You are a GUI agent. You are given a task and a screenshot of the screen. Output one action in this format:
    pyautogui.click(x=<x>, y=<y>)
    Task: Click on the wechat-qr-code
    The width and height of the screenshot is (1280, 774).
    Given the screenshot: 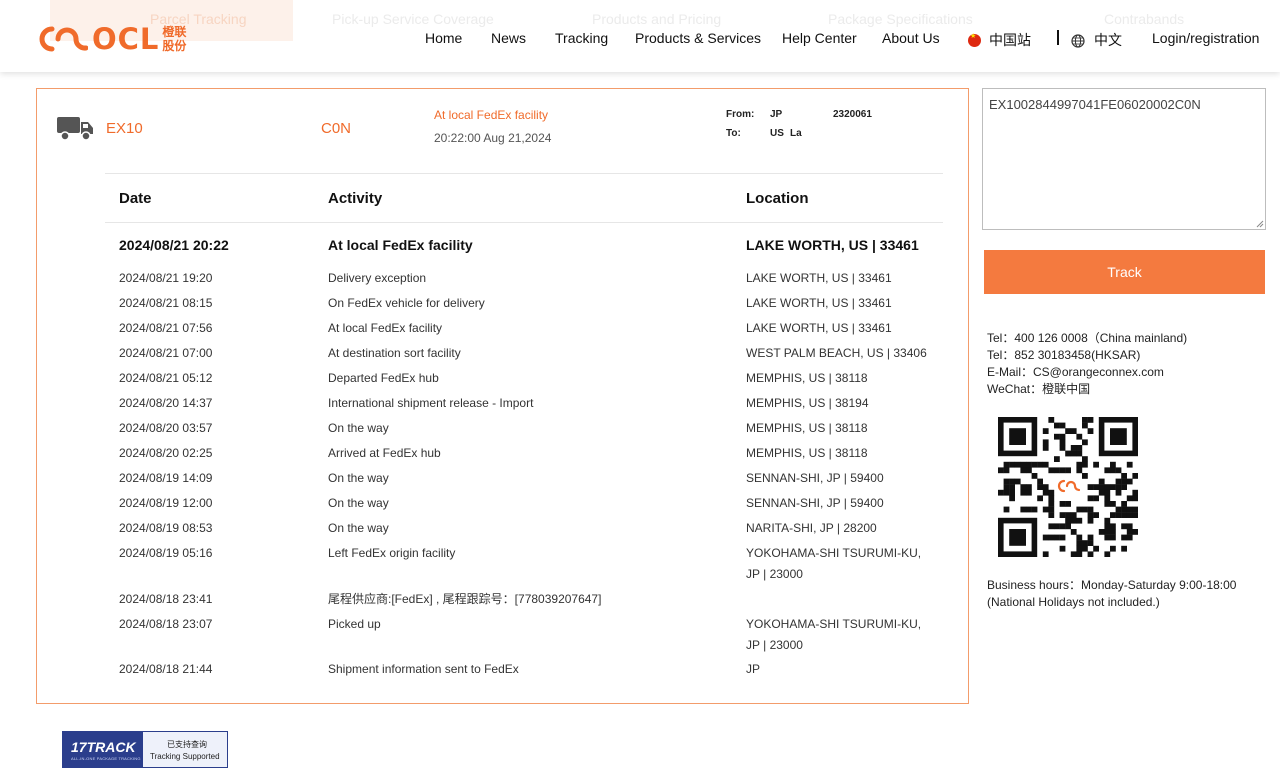 What is the action you would take?
    pyautogui.click(x=1068, y=487)
    